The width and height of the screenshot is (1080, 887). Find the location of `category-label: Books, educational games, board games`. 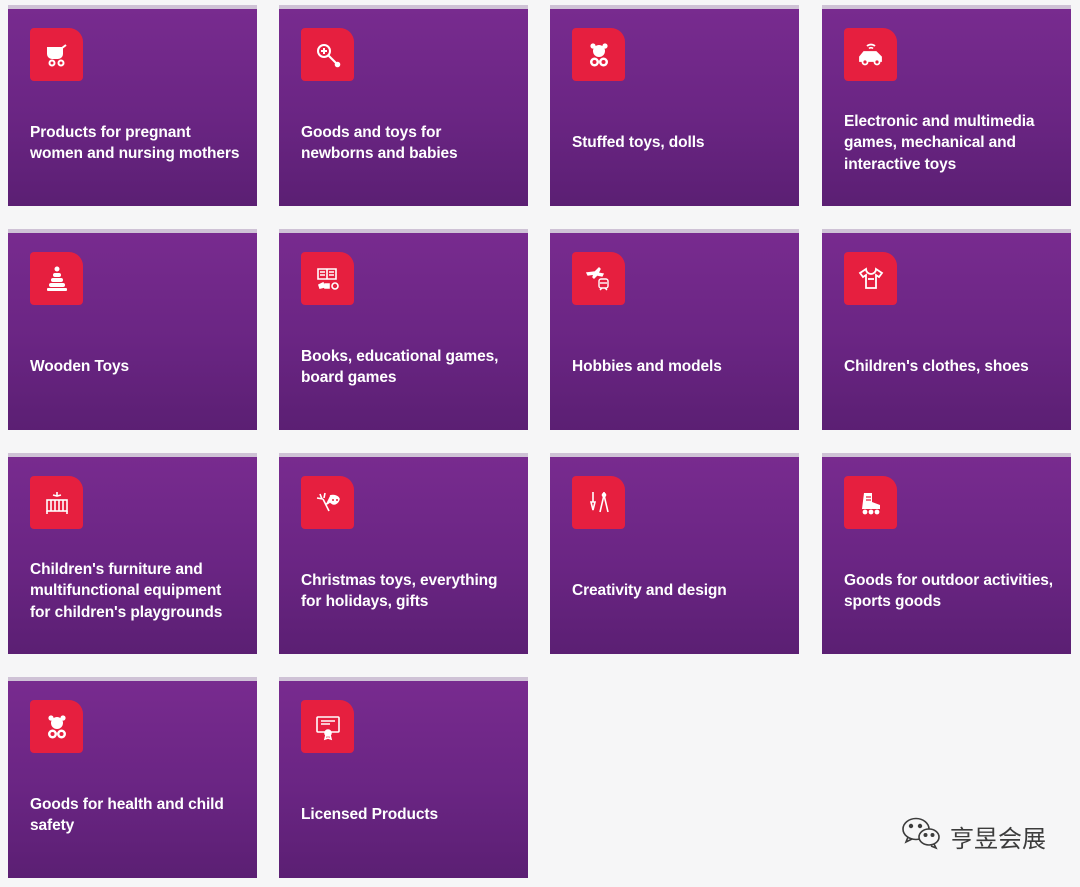

category-label: Books, educational games, board games is located at coordinates (400, 367).